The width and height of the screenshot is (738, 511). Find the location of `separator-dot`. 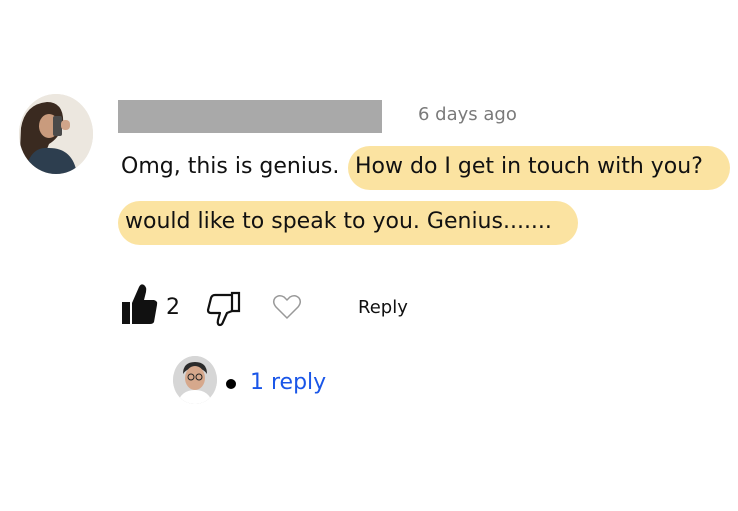

separator-dot is located at coordinates (231, 384).